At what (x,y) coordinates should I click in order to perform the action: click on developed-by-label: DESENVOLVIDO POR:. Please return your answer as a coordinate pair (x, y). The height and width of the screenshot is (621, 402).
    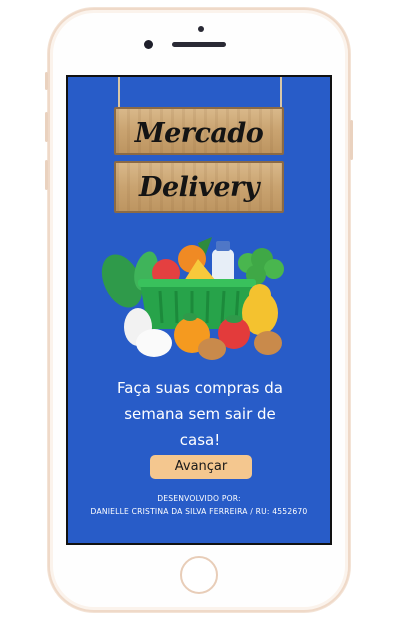
    Looking at the image, I should click on (199, 498).